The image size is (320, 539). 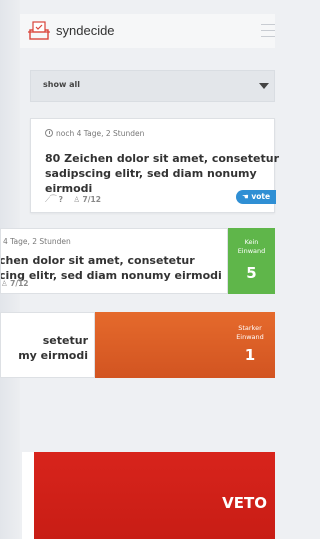 I want to click on vote-label: vote, so click(x=261, y=196).